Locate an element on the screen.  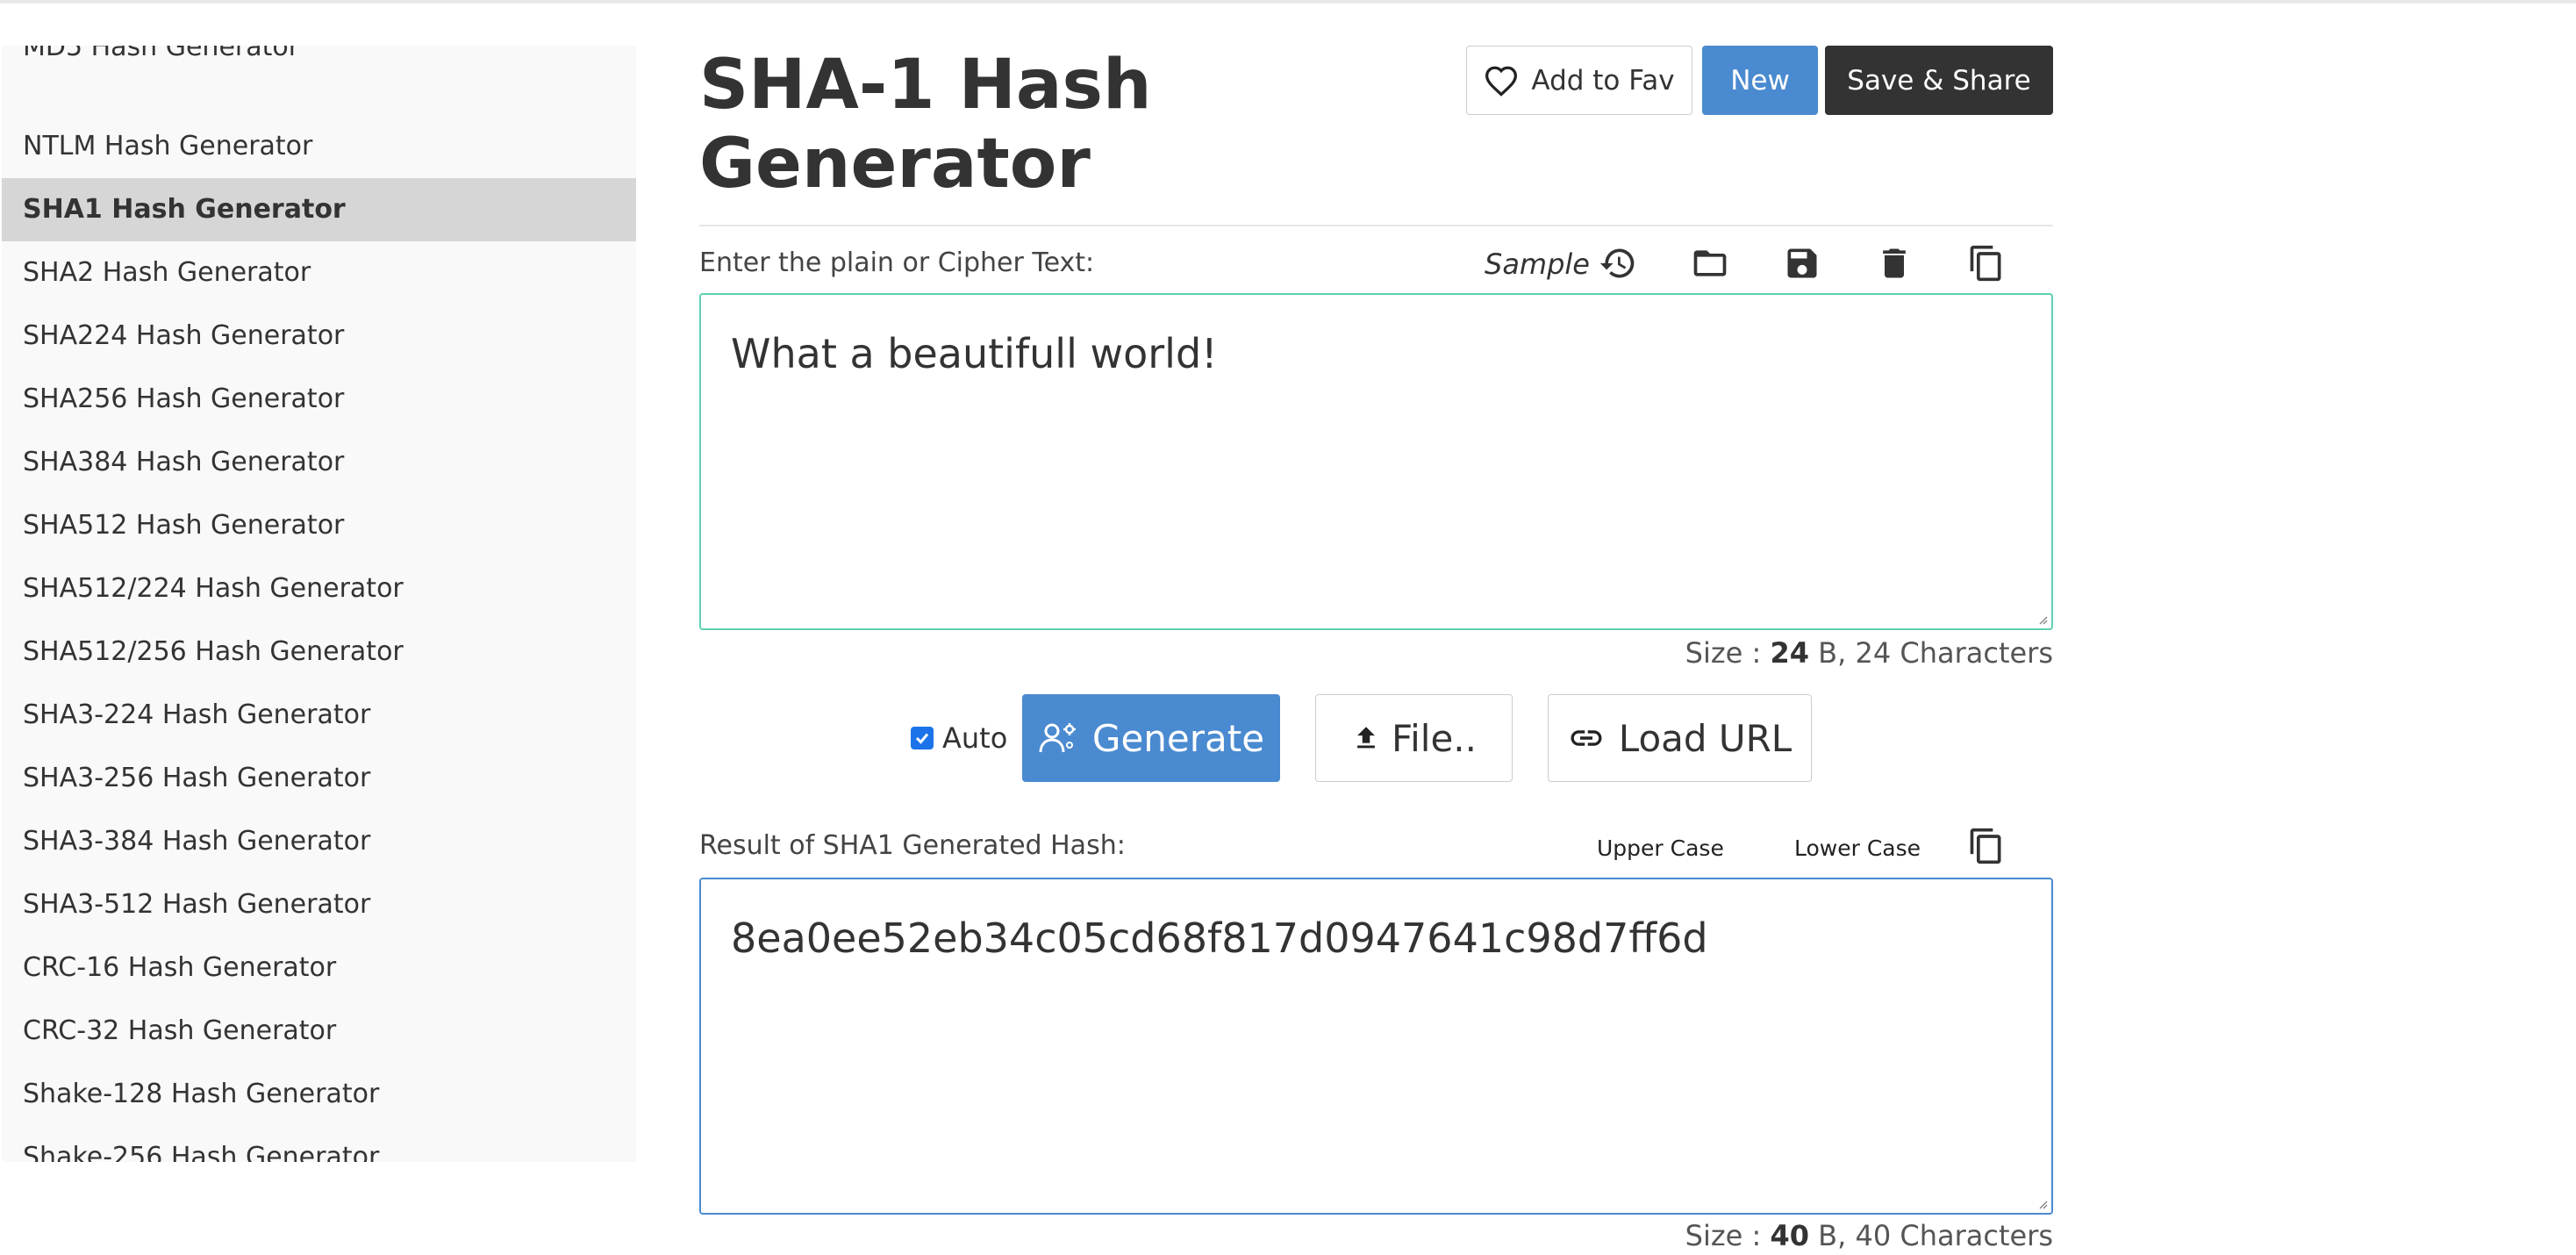
new-label: New is located at coordinates (1760, 80).